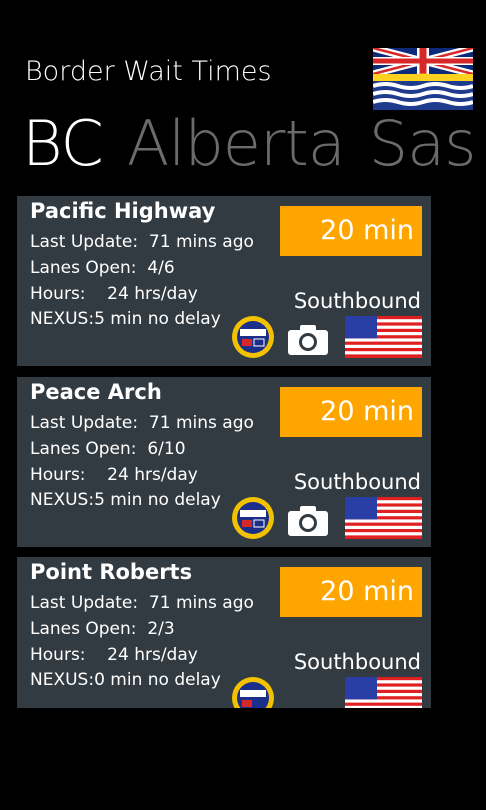 Image resolution: width=486 pixels, height=810 pixels. I want to click on pivot-item-saskatchewan: Sas, so click(423, 143).